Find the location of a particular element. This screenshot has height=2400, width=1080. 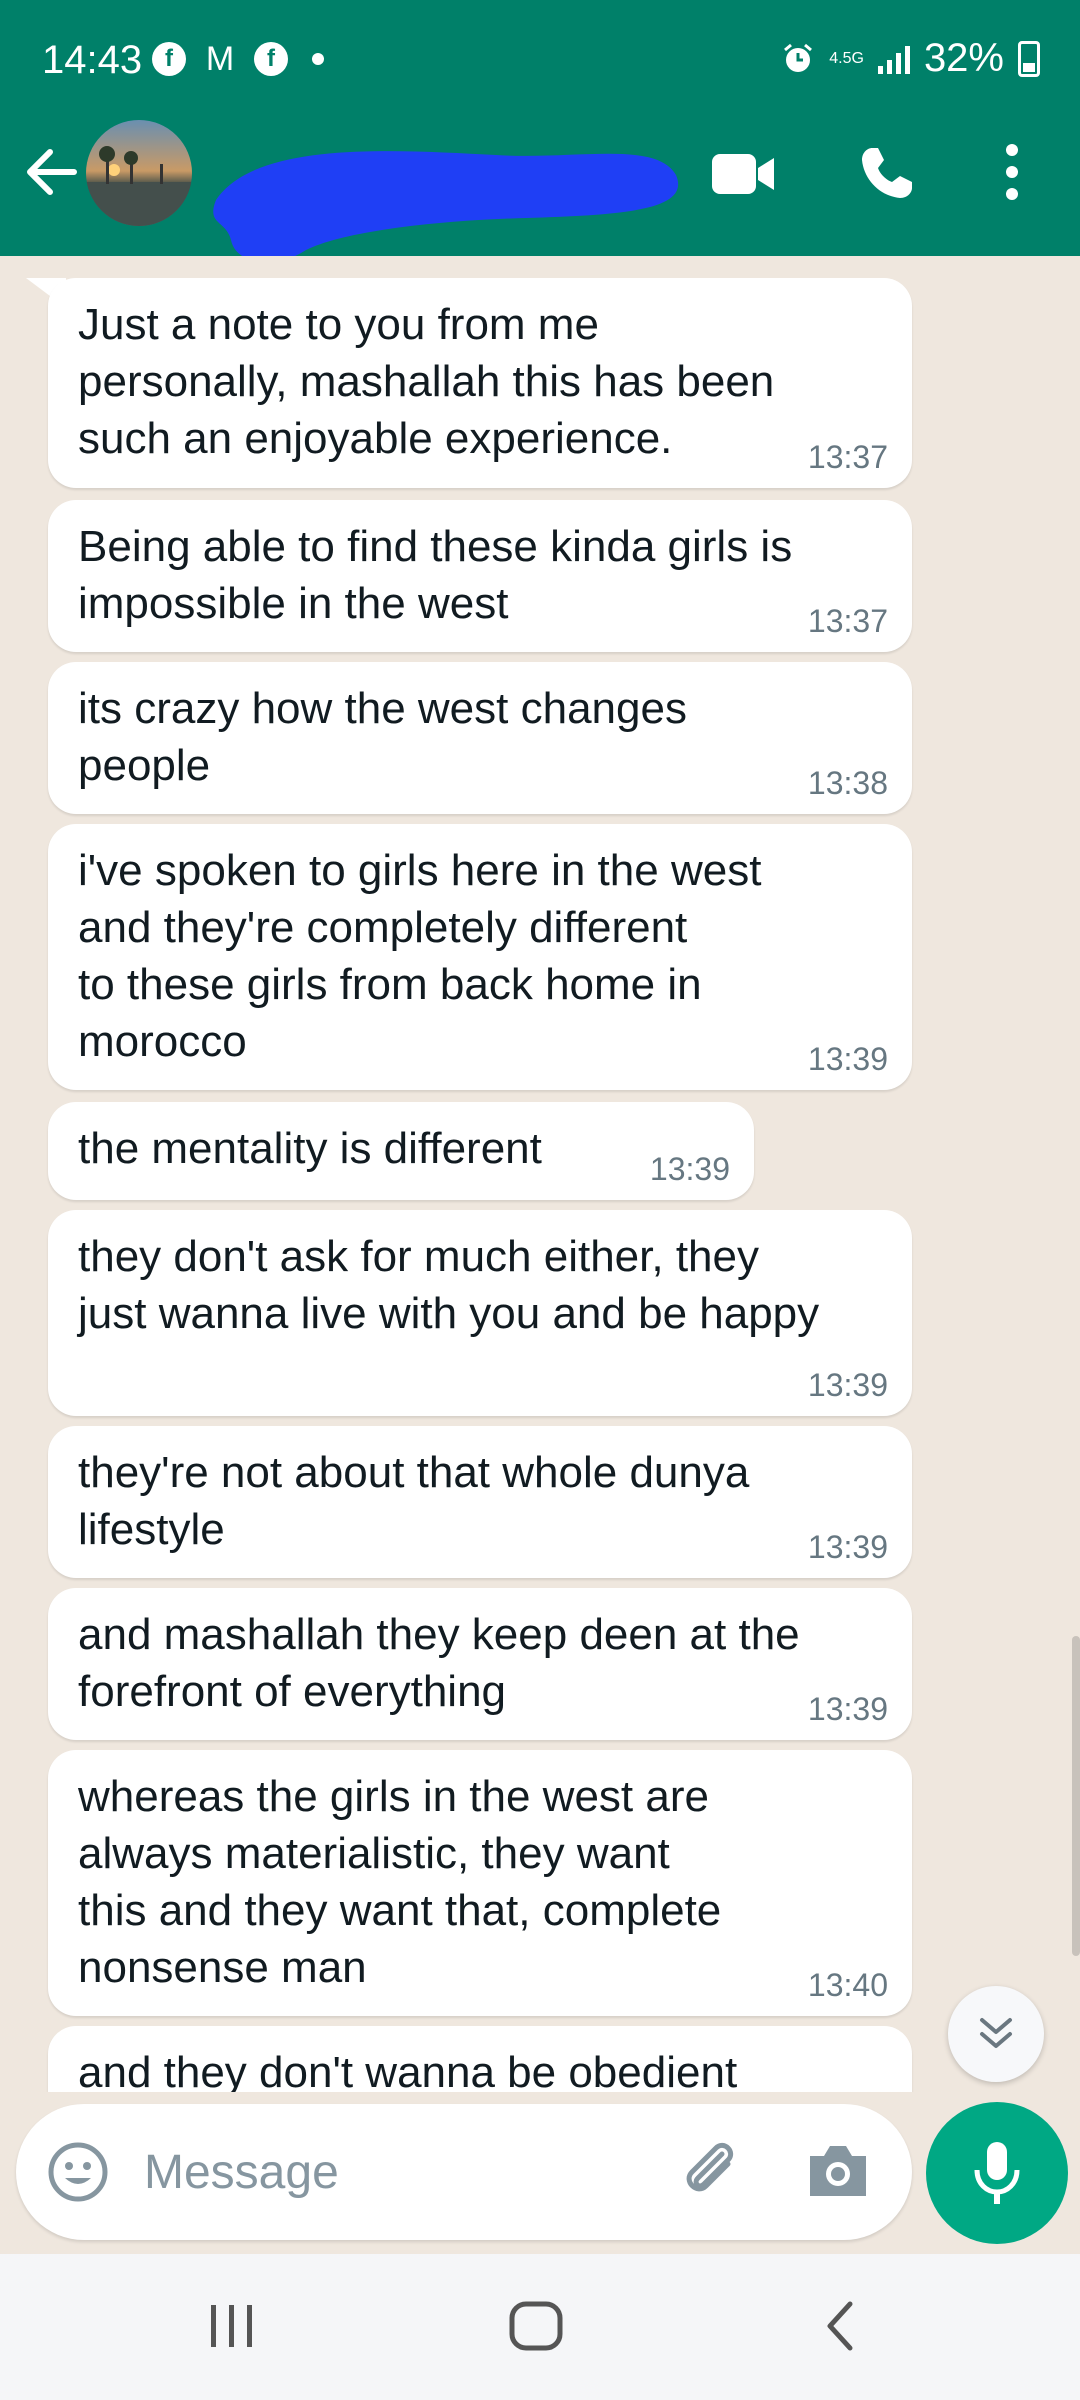

home-icon is located at coordinates (536, 2326).